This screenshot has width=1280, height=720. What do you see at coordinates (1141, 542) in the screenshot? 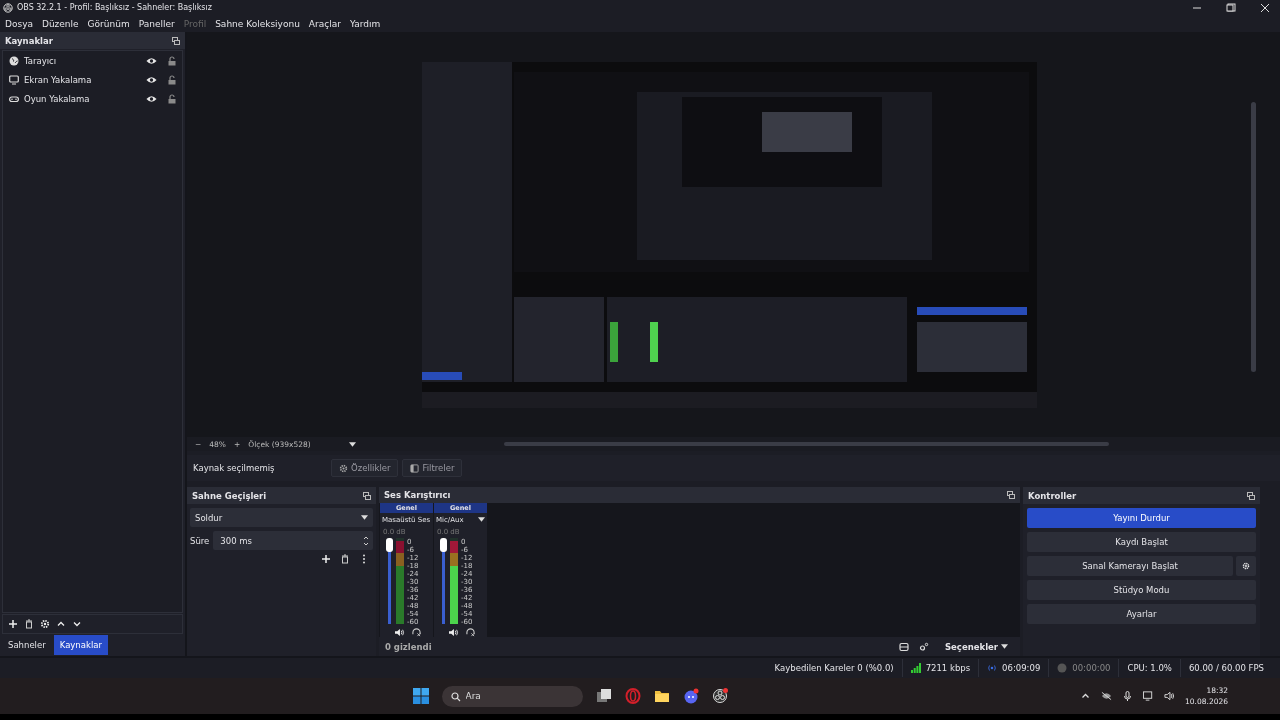
I see `control-button: Kaydı Başlat` at bounding box center [1141, 542].